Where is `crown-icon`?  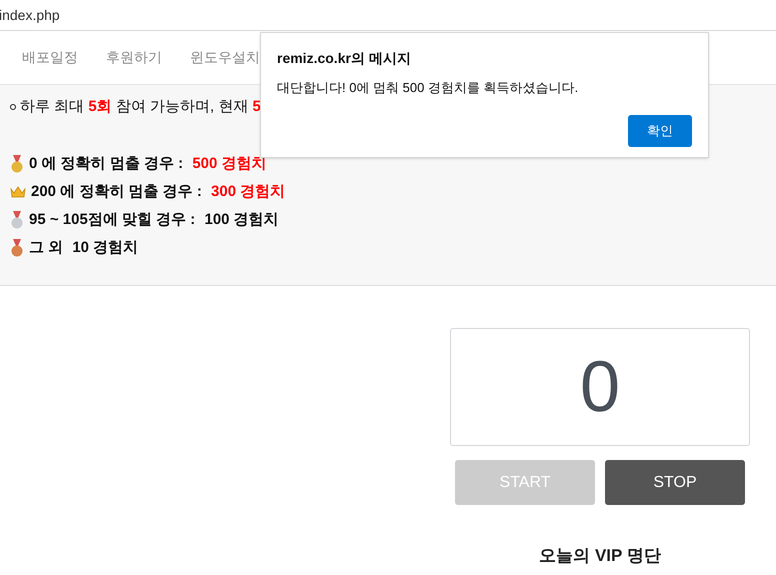 crown-icon is located at coordinates (18, 192).